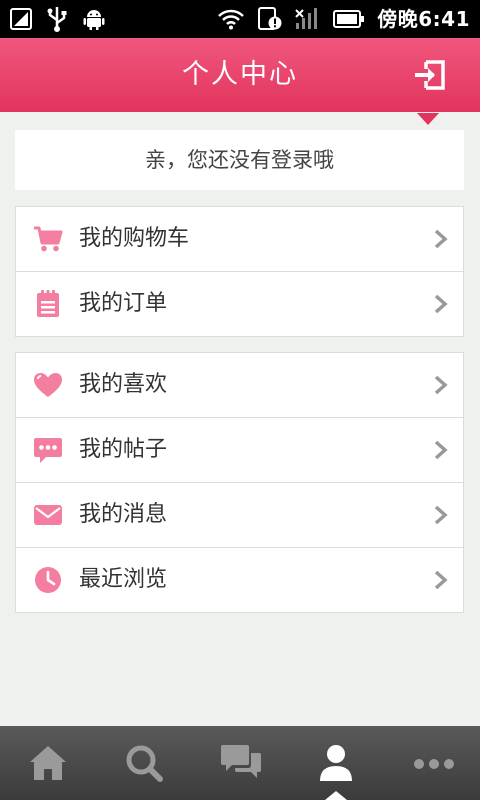 The height and width of the screenshot is (800, 480). I want to click on user-icon, so click(336, 763).